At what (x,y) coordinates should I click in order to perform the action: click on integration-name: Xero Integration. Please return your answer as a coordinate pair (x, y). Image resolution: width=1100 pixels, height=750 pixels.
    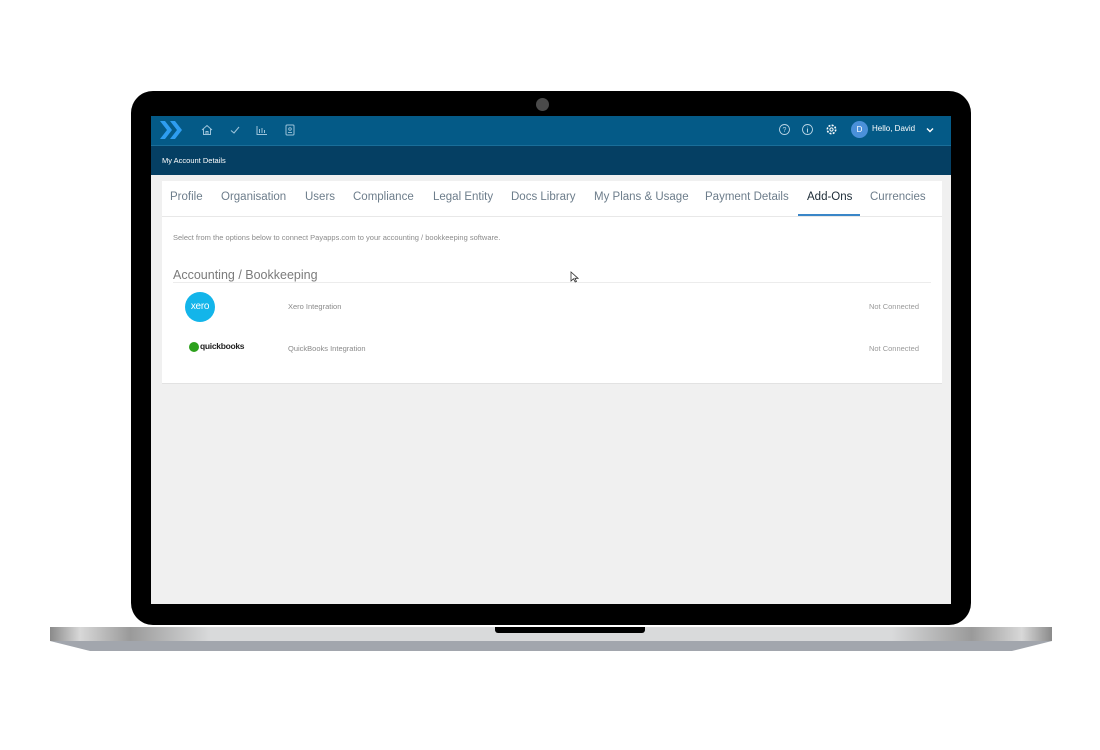
    Looking at the image, I should click on (314, 306).